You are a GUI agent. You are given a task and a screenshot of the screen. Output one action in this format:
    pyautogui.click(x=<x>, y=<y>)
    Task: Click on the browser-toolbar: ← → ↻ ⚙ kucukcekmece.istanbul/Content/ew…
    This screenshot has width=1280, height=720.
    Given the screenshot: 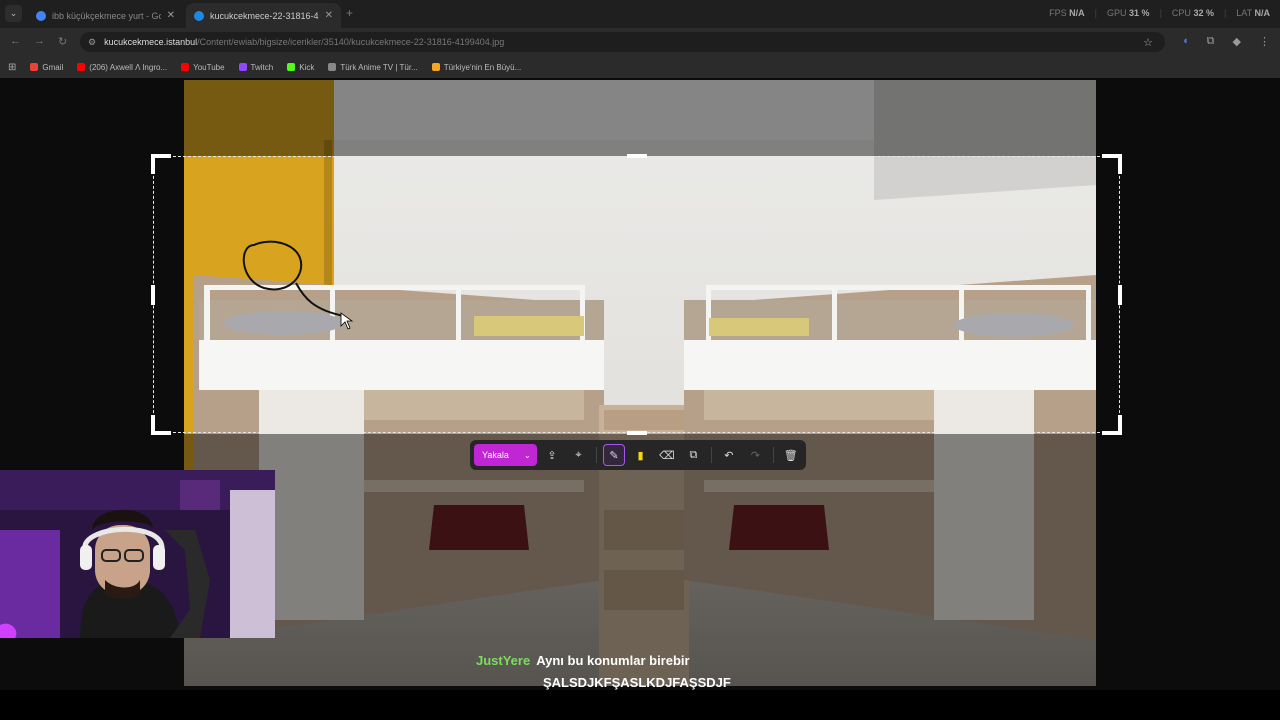 What is the action you would take?
    pyautogui.click(x=640, y=42)
    